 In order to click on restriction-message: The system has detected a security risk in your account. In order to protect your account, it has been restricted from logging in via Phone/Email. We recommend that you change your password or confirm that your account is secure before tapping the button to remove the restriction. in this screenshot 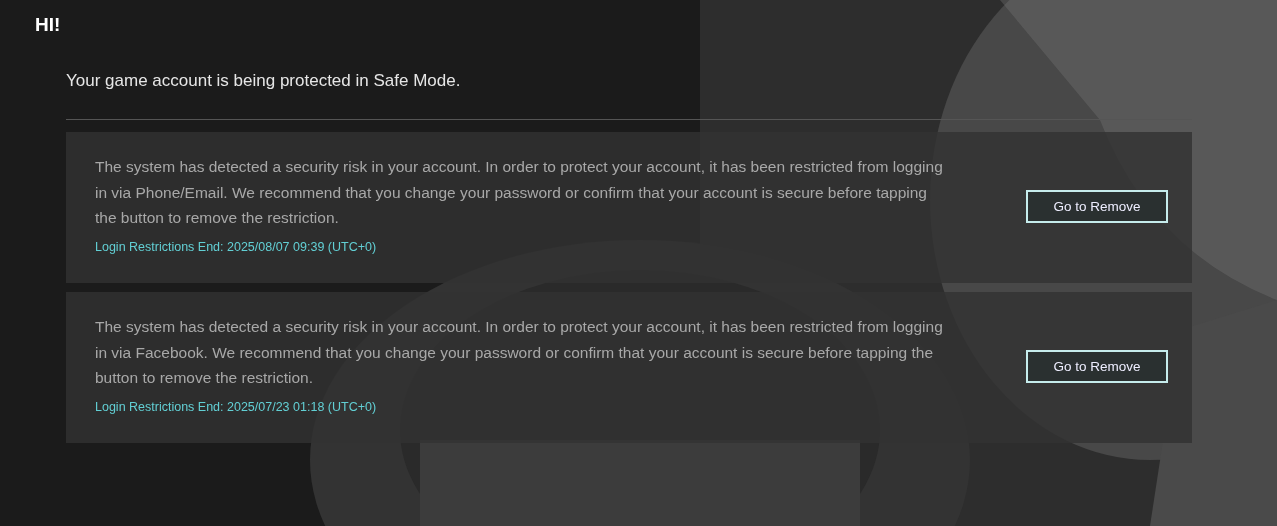, I will do `click(519, 192)`.